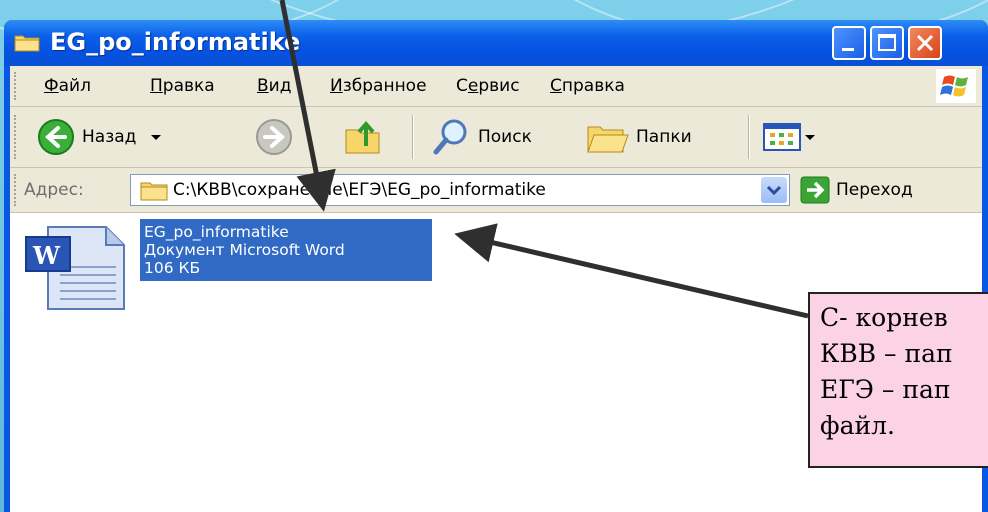 The width and height of the screenshot is (988, 512). I want to click on search-button: Поиск, so click(481, 137).